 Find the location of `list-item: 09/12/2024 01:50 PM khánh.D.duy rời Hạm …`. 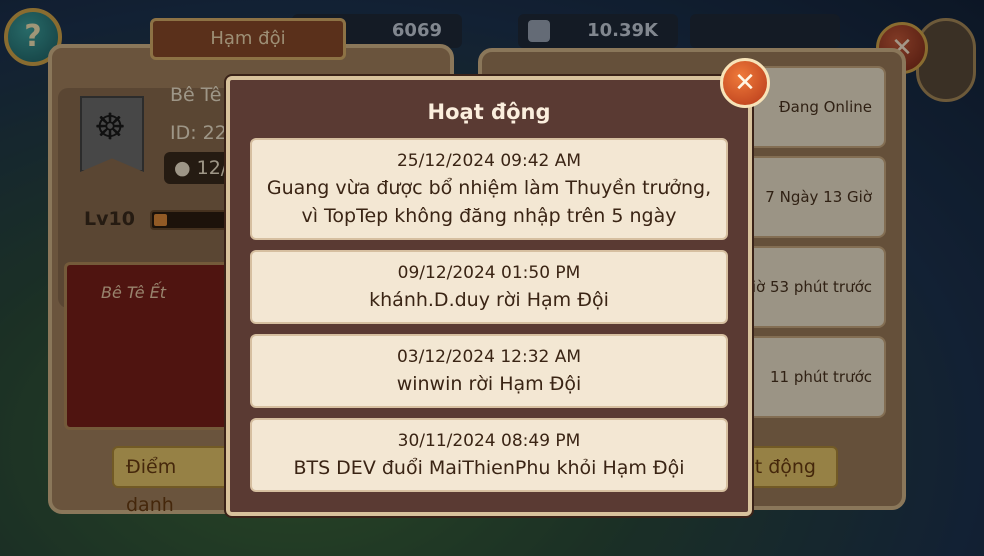

list-item: 09/12/2024 01:50 PM khánh.D.duy rời Hạm … is located at coordinates (489, 287).